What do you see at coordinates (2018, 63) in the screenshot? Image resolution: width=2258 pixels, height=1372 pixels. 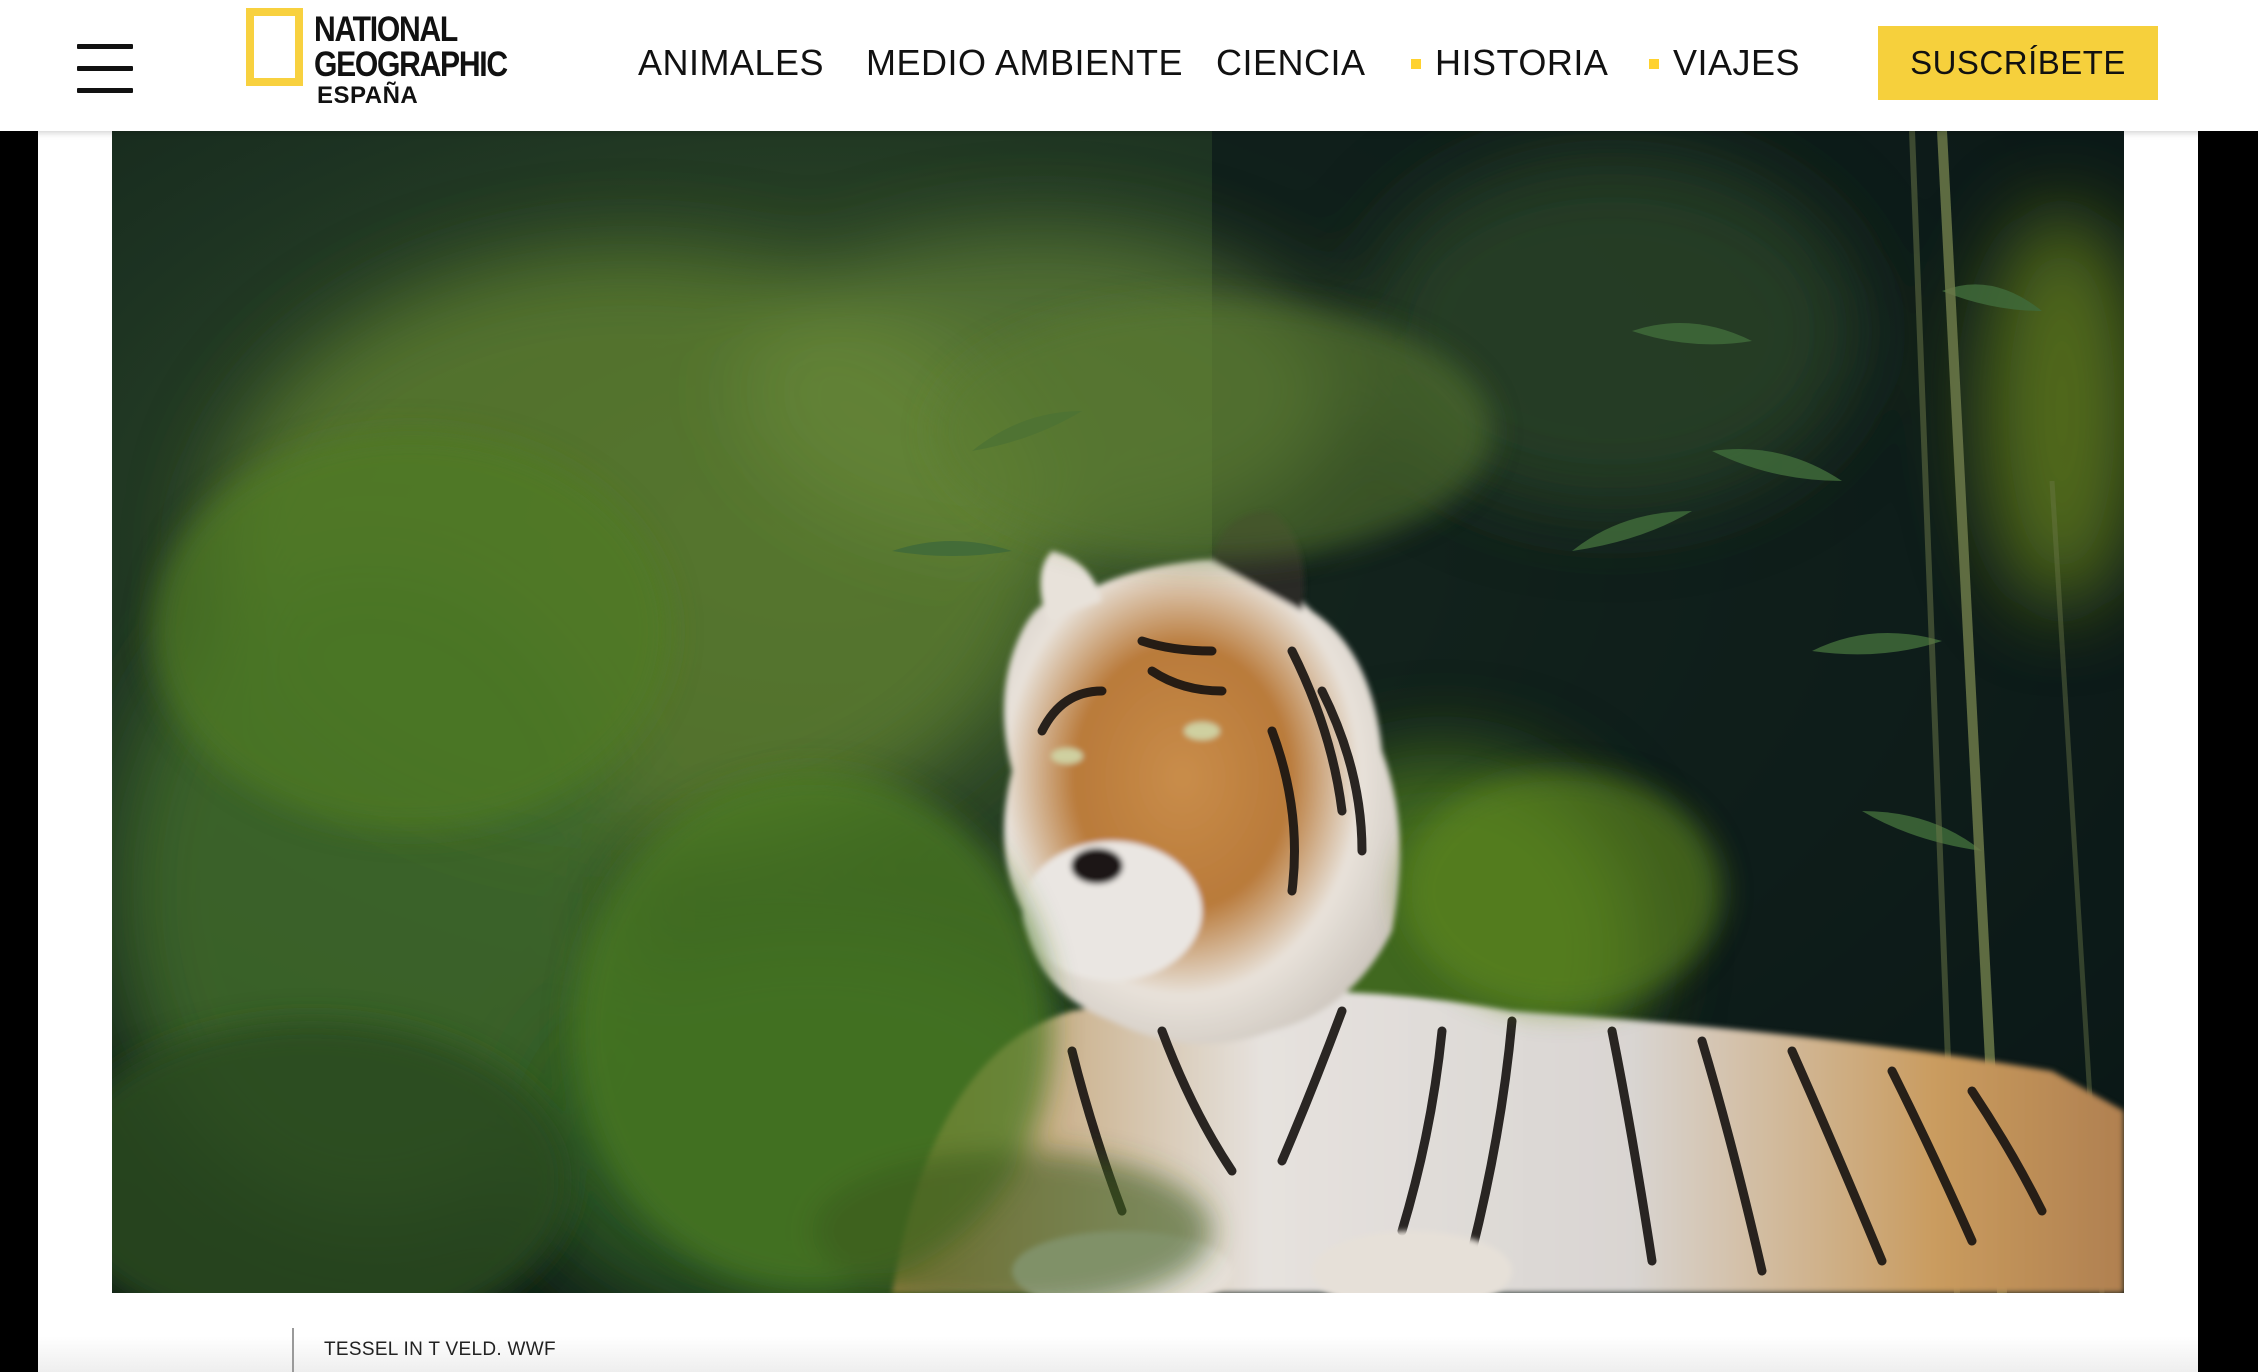 I see `subscribe-button: SUSCRÍBETE` at bounding box center [2018, 63].